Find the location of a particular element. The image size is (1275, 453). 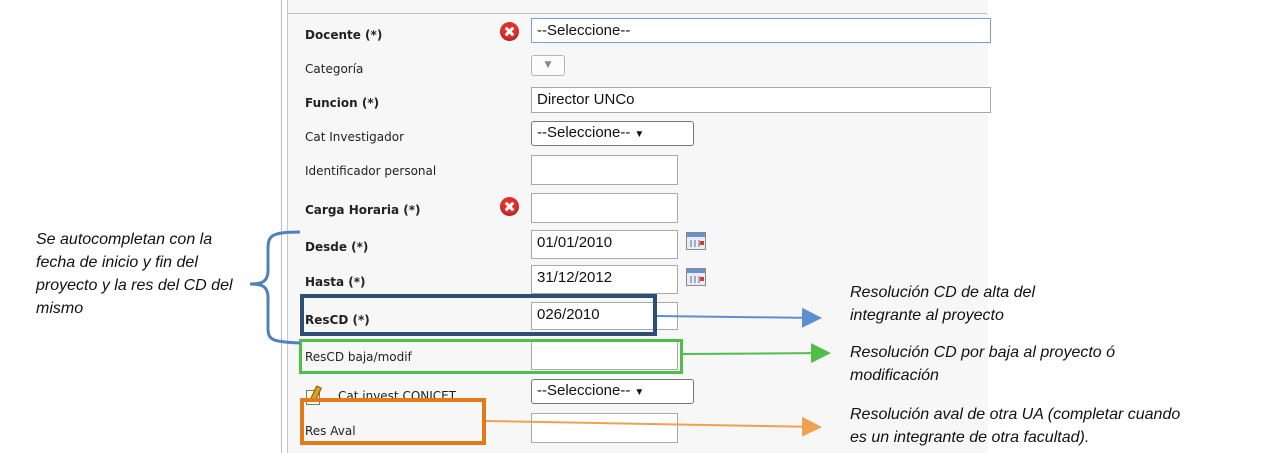

docente-label: Docente (*) is located at coordinates (344, 35).